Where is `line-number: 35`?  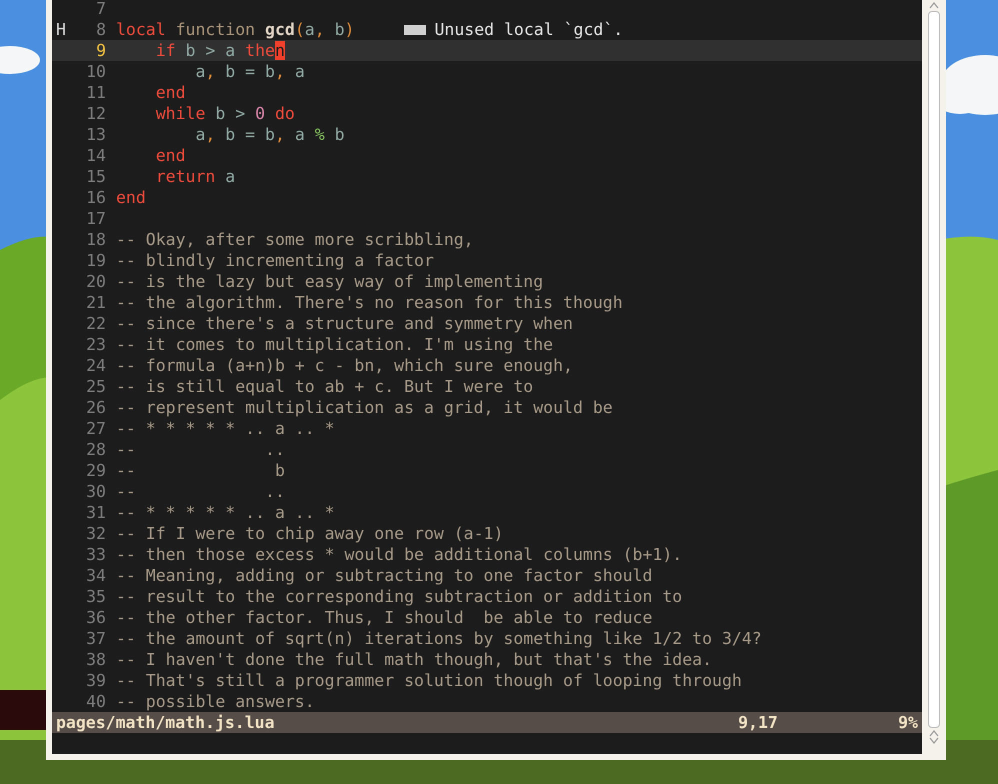
line-number: 35 is located at coordinates (95, 596).